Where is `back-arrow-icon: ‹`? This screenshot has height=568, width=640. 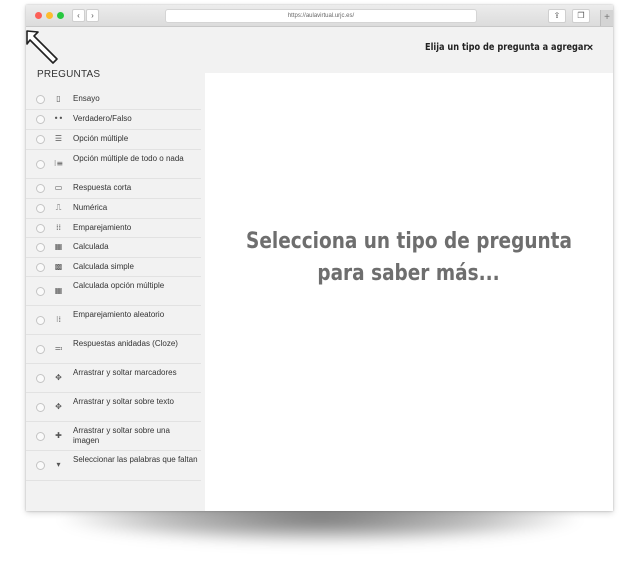
back-arrow-icon: ‹ is located at coordinates (78, 15).